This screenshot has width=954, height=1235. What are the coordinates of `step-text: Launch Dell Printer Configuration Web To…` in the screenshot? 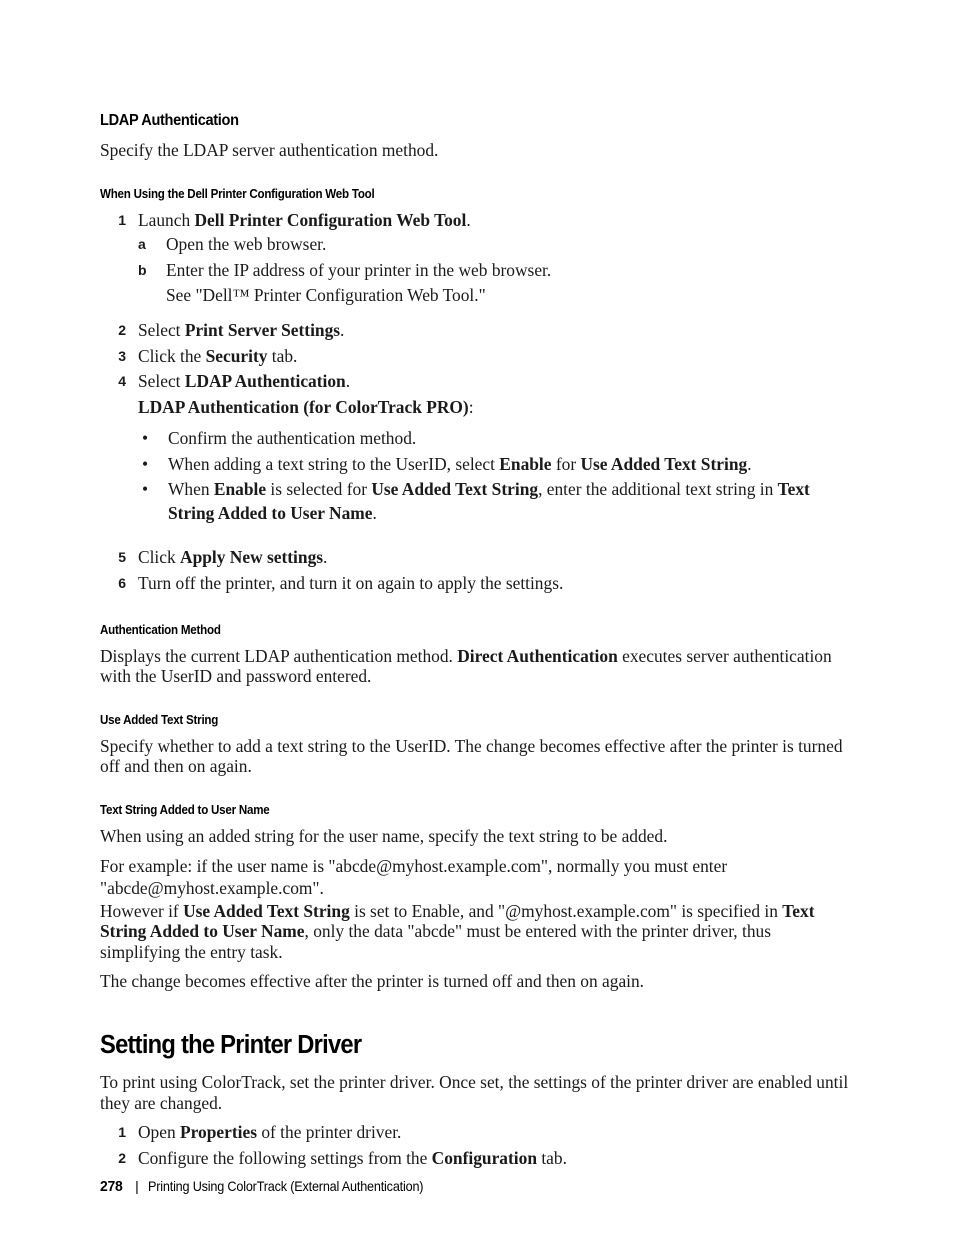 It's located at (304, 220).